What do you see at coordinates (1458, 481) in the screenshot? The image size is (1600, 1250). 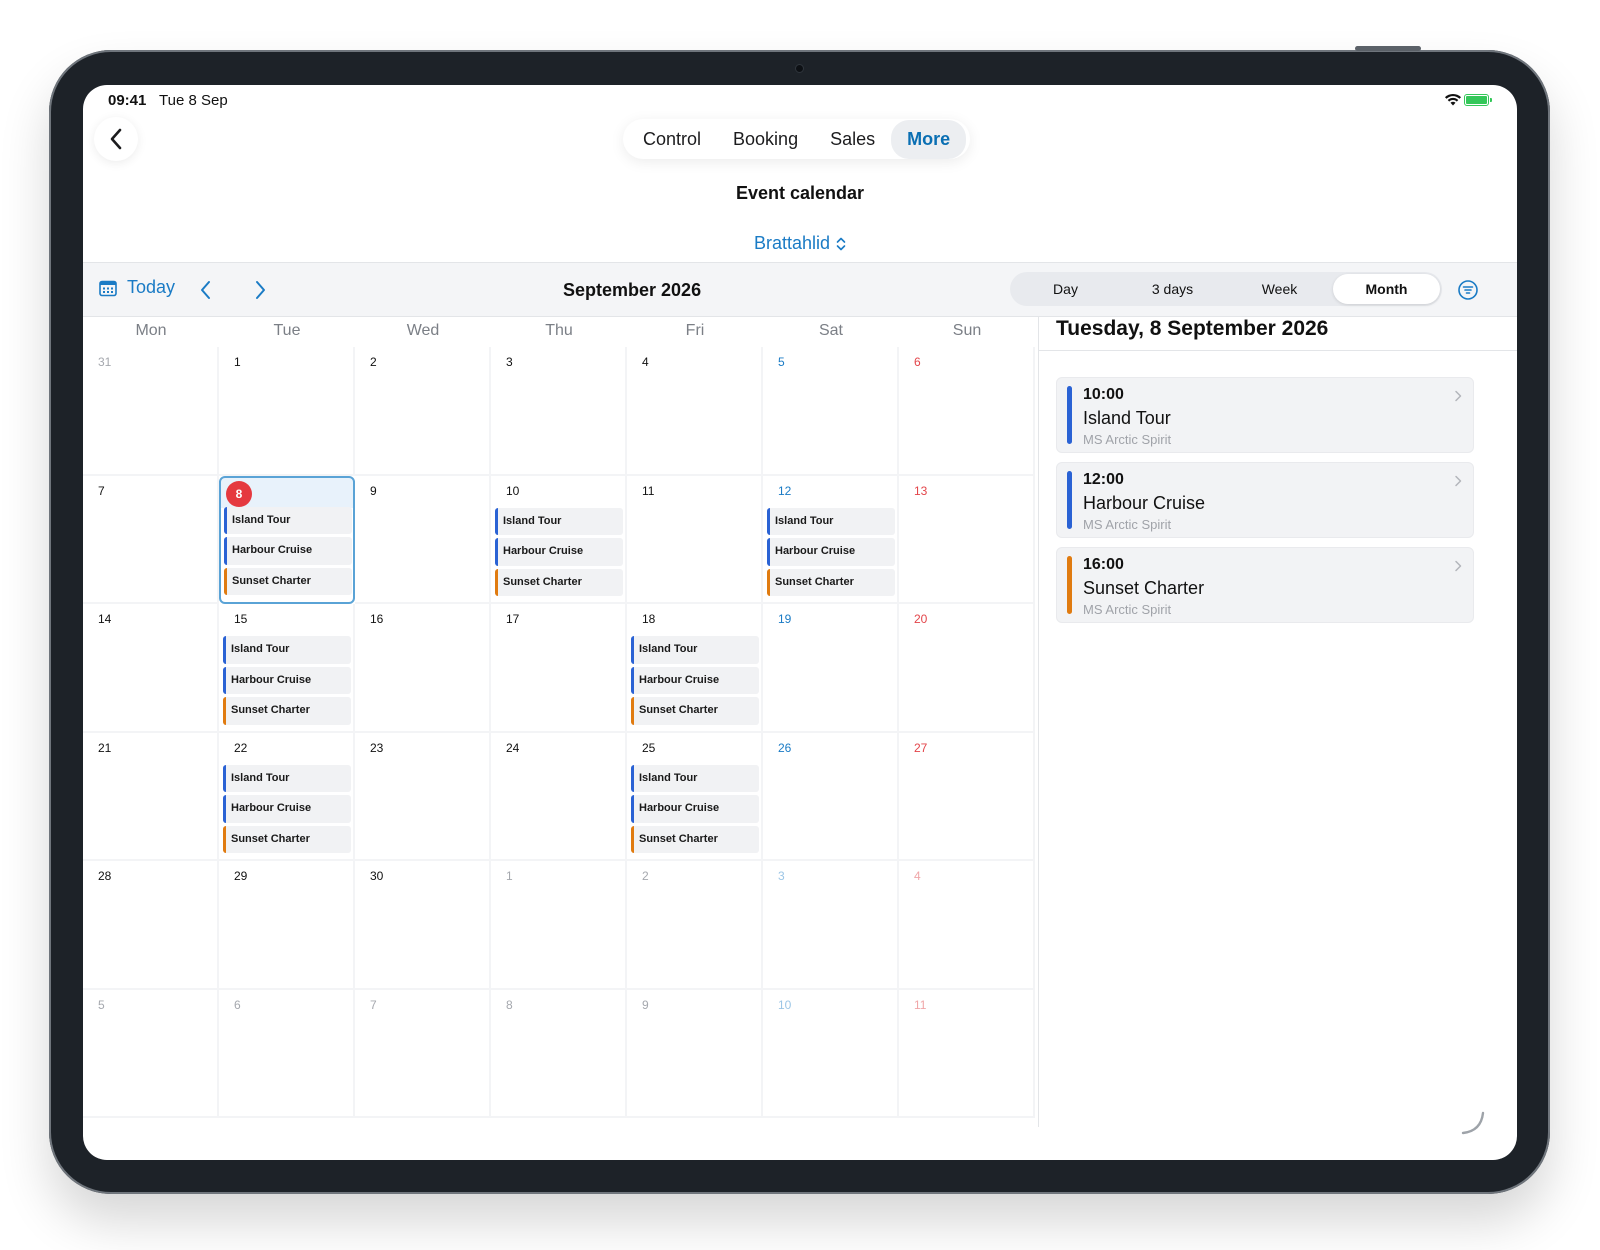 I see `chevron-right-icon` at bounding box center [1458, 481].